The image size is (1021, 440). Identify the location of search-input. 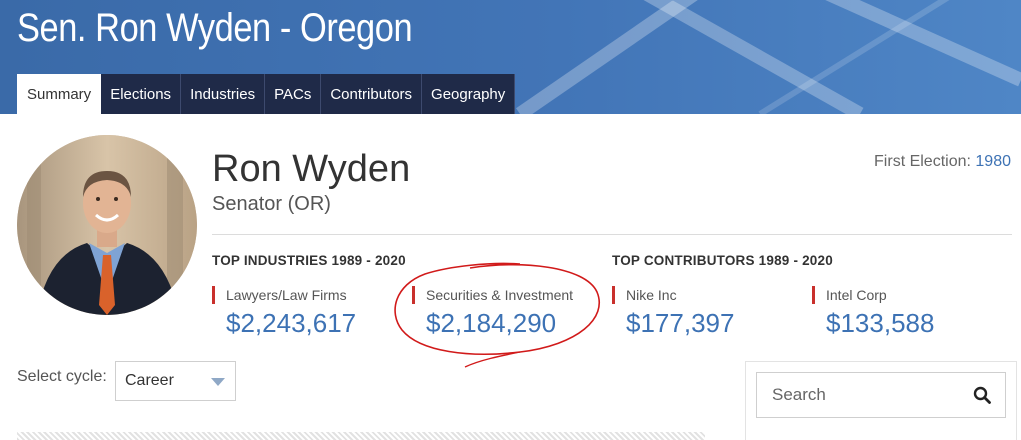
(857, 395).